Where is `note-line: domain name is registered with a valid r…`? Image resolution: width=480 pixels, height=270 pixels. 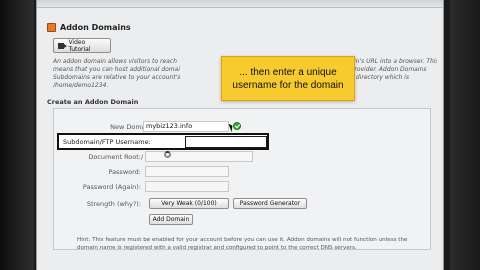 note-line: domain name is registered with a valid r… is located at coordinates (217, 248).